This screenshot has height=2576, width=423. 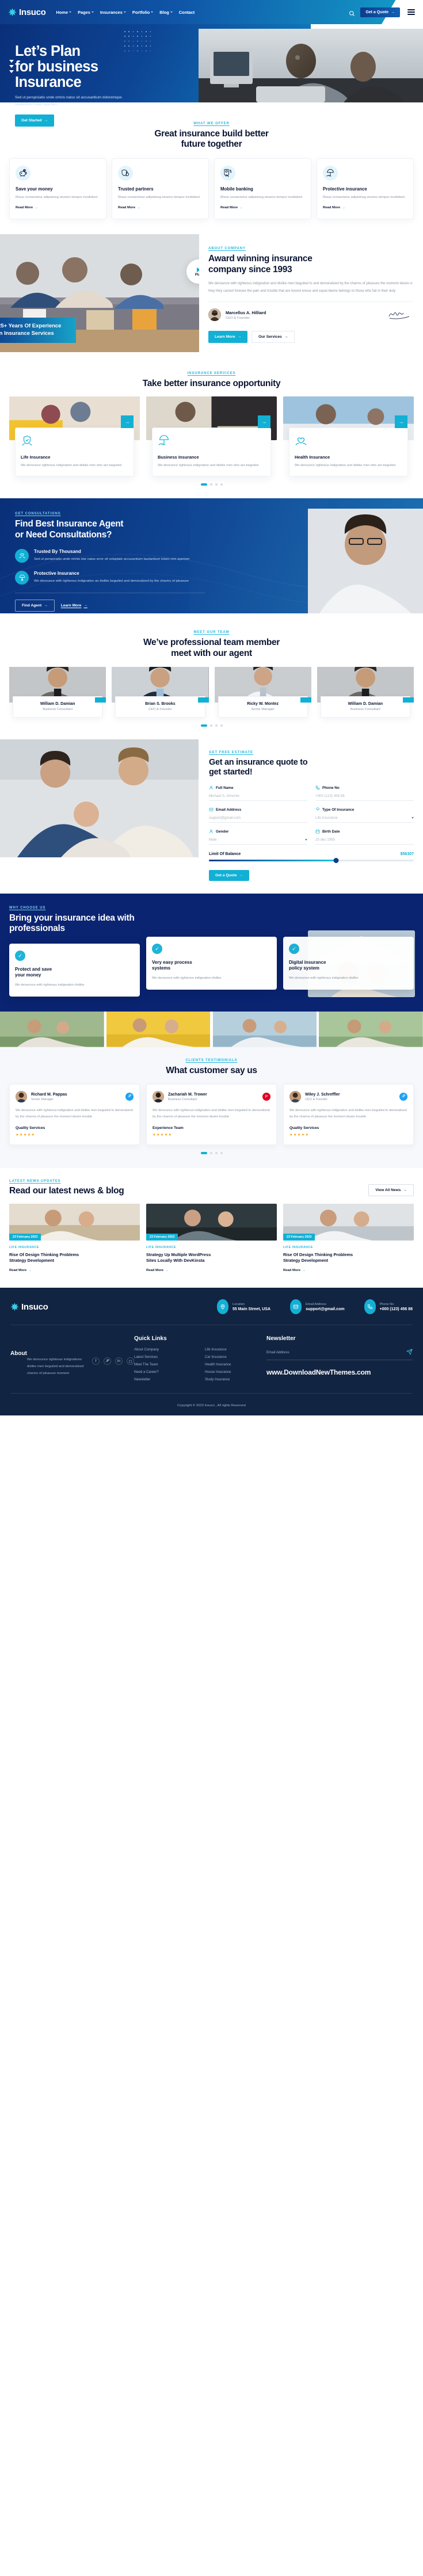 I want to click on footer-link: Need a Career?, so click(x=165, y=1372).